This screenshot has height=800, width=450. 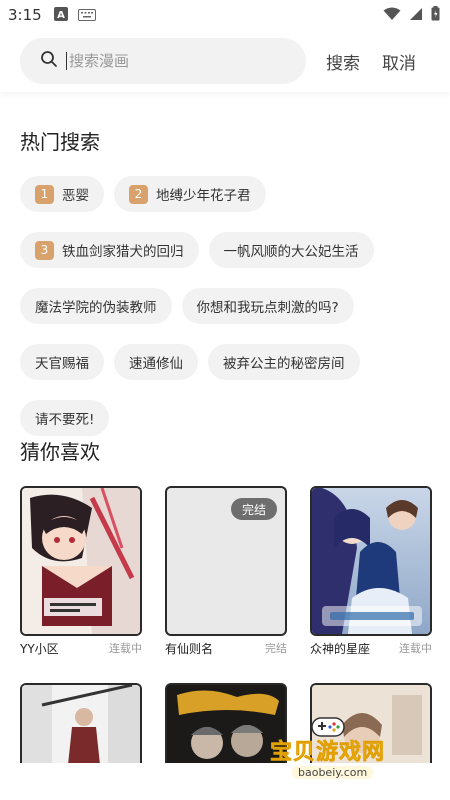 What do you see at coordinates (86, 15) in the screenshot?
I see `keyboard-icon` at bounding box center [86, 15].